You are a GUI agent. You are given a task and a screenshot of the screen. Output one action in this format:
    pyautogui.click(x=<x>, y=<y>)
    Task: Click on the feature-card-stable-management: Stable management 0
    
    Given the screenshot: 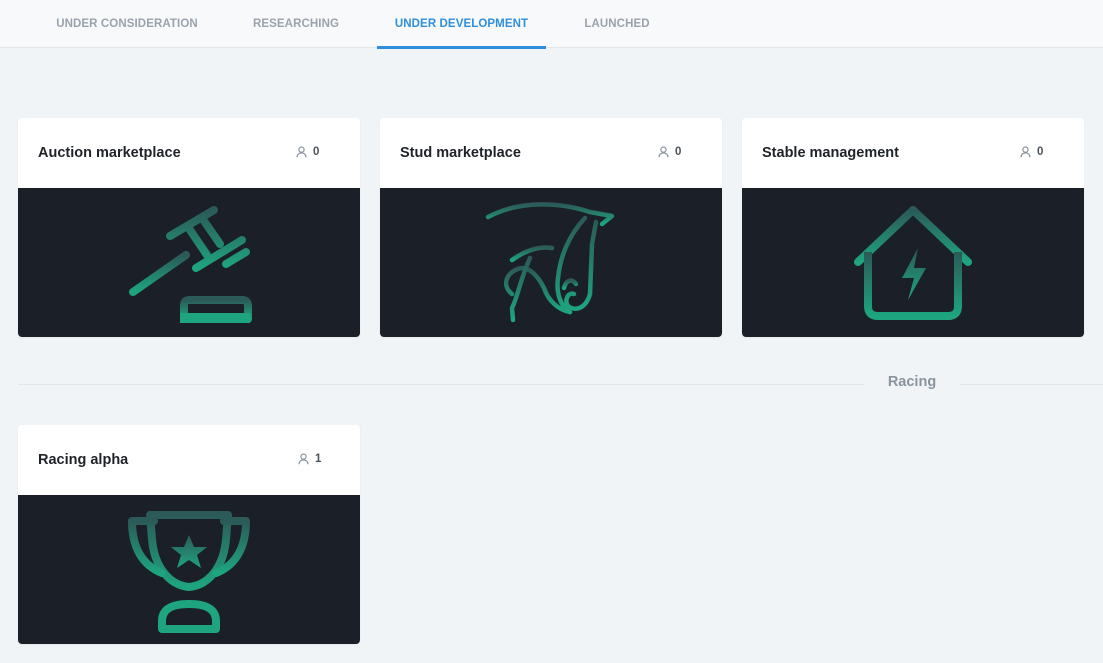 What is the action you would take?
    pyautogui.click(x=913, y=227)
    